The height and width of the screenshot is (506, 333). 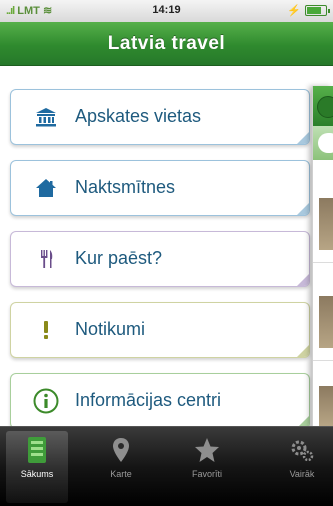 What do you see at coordinates (302, 467) in the screenshot?
I see `tab-vairak: Vairāk` at bounding box center [302, 467].